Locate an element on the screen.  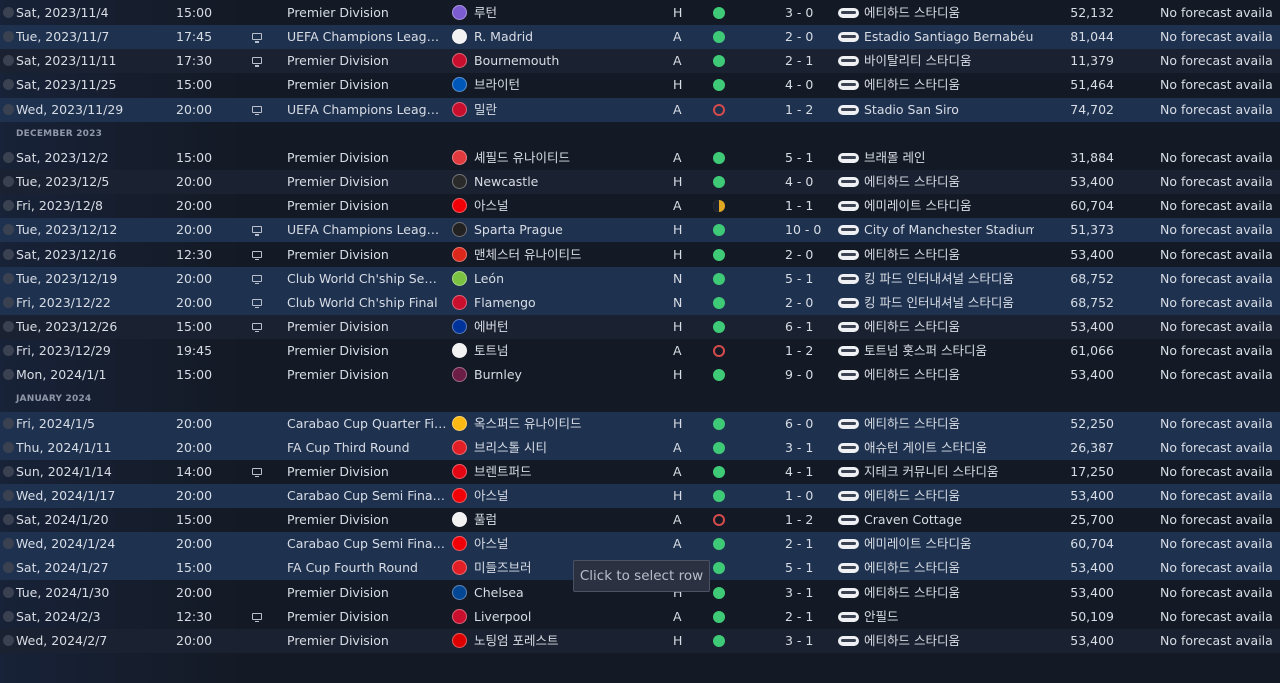
stadium-name: 바이탈리티 스타디움 is located at coordinates (918, 61).